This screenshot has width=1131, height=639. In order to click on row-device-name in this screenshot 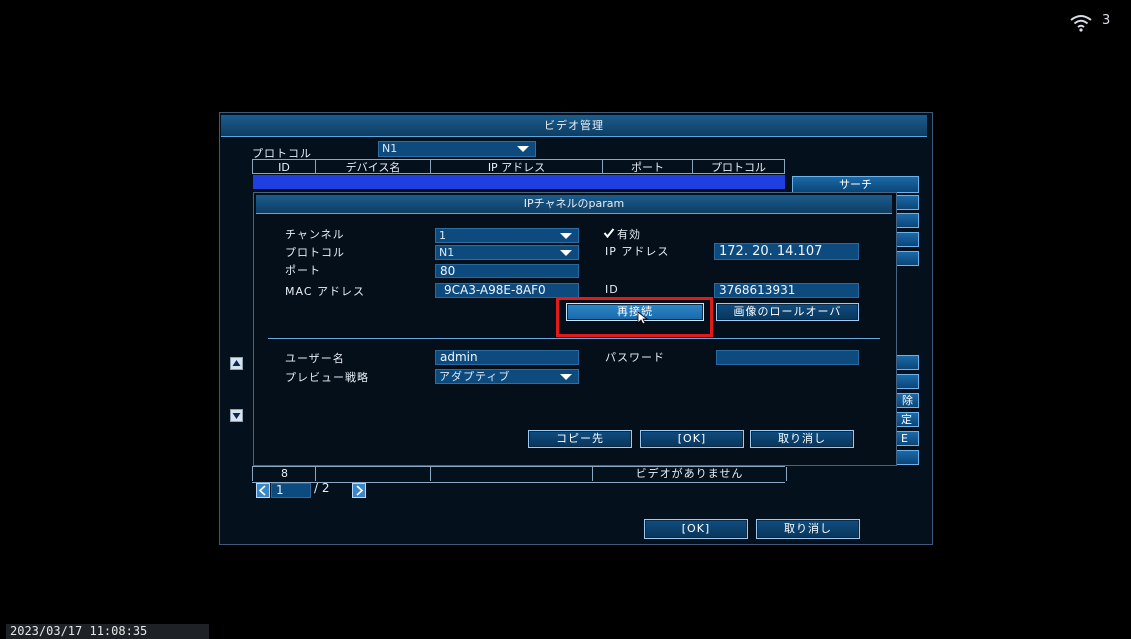, I will do `click(373, 474)`.